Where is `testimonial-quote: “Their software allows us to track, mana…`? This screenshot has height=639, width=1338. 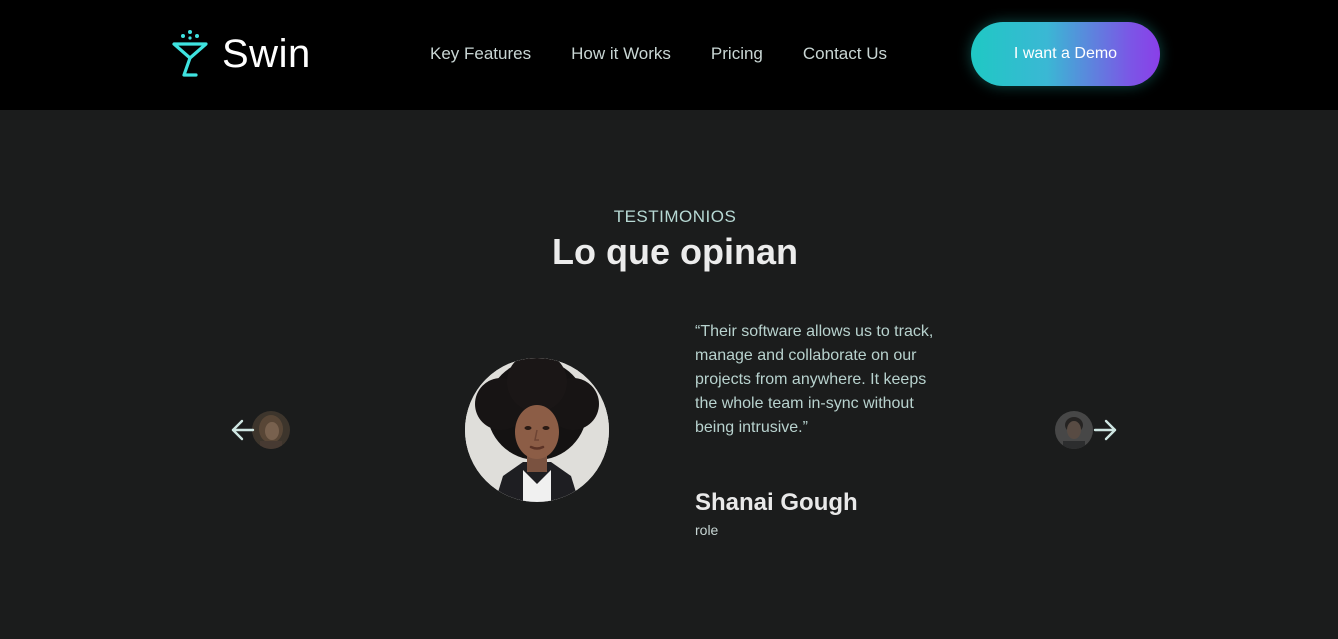 testimonial-quote: “Their software allows us to track, mana… is located at coordinates (814, 379).